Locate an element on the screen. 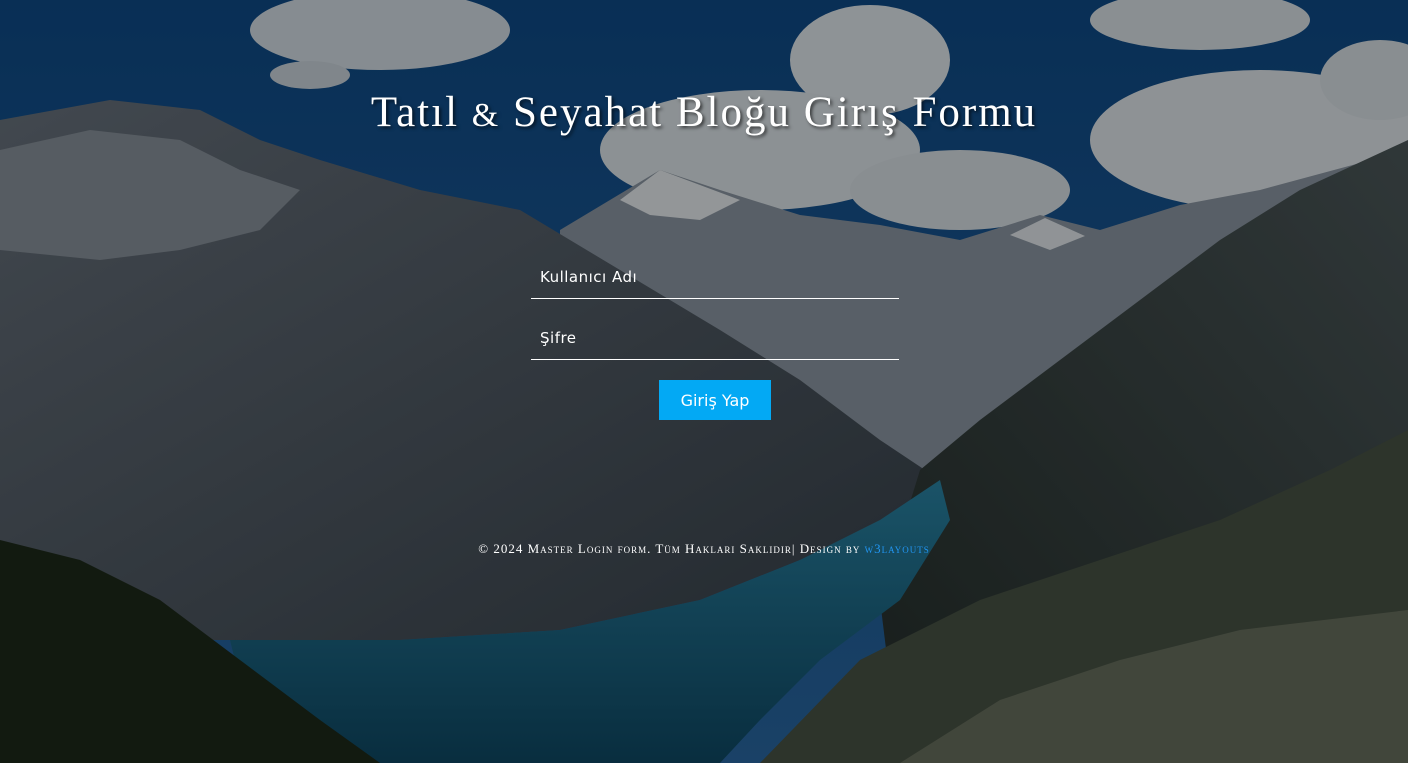 The image size is (1408, 763). username-field-wrapper is located at coordinates (715, 278).